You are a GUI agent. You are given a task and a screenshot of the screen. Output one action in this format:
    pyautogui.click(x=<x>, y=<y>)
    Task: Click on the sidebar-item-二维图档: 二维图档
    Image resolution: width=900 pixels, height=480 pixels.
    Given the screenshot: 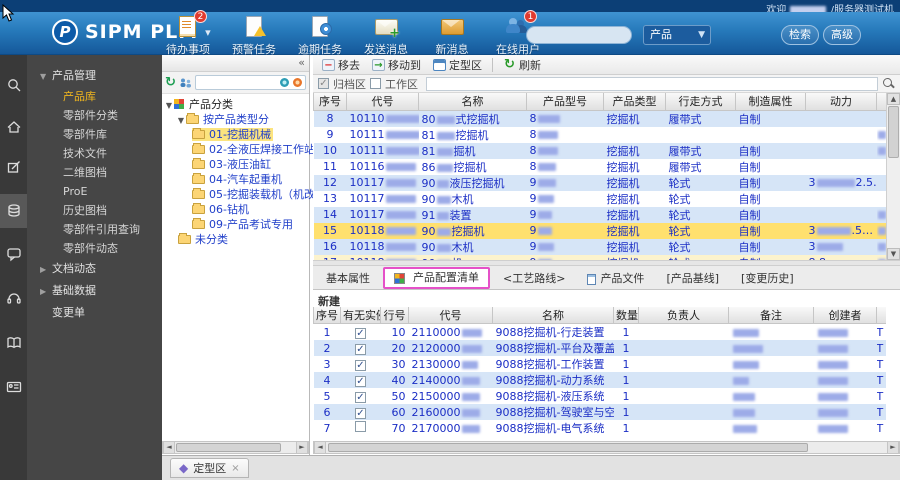 What is the action you would take?
    pyautogui.click(x=94, y=172)
    